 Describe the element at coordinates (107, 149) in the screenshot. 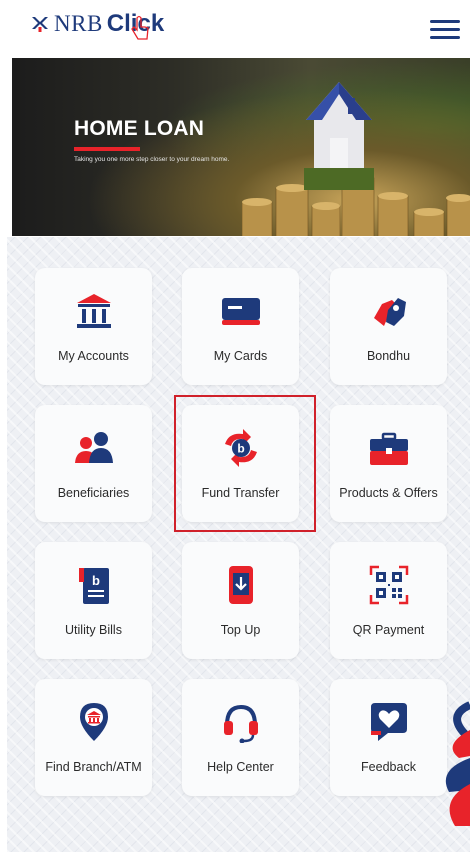

I see `banner-title-underline` at that location.